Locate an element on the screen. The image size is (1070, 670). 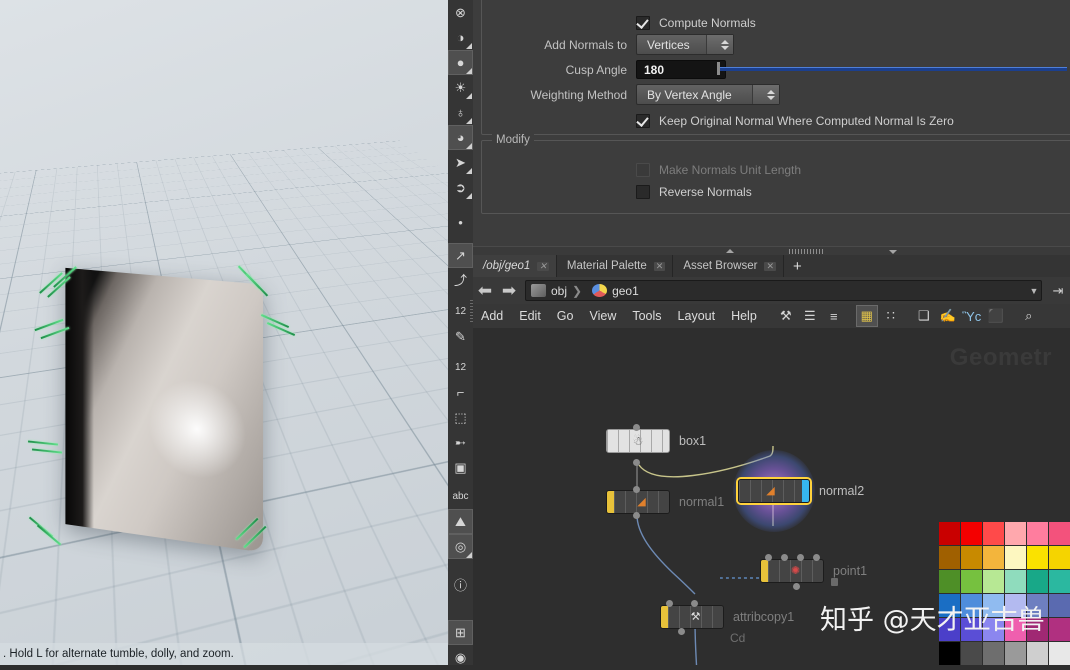
lookat-icon: ➲ is located at coordinates (460, 187).